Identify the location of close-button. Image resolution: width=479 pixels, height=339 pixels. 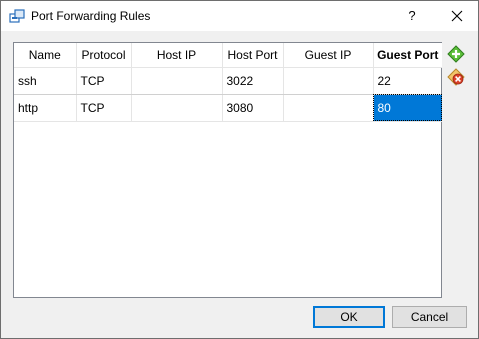
(457, 16).